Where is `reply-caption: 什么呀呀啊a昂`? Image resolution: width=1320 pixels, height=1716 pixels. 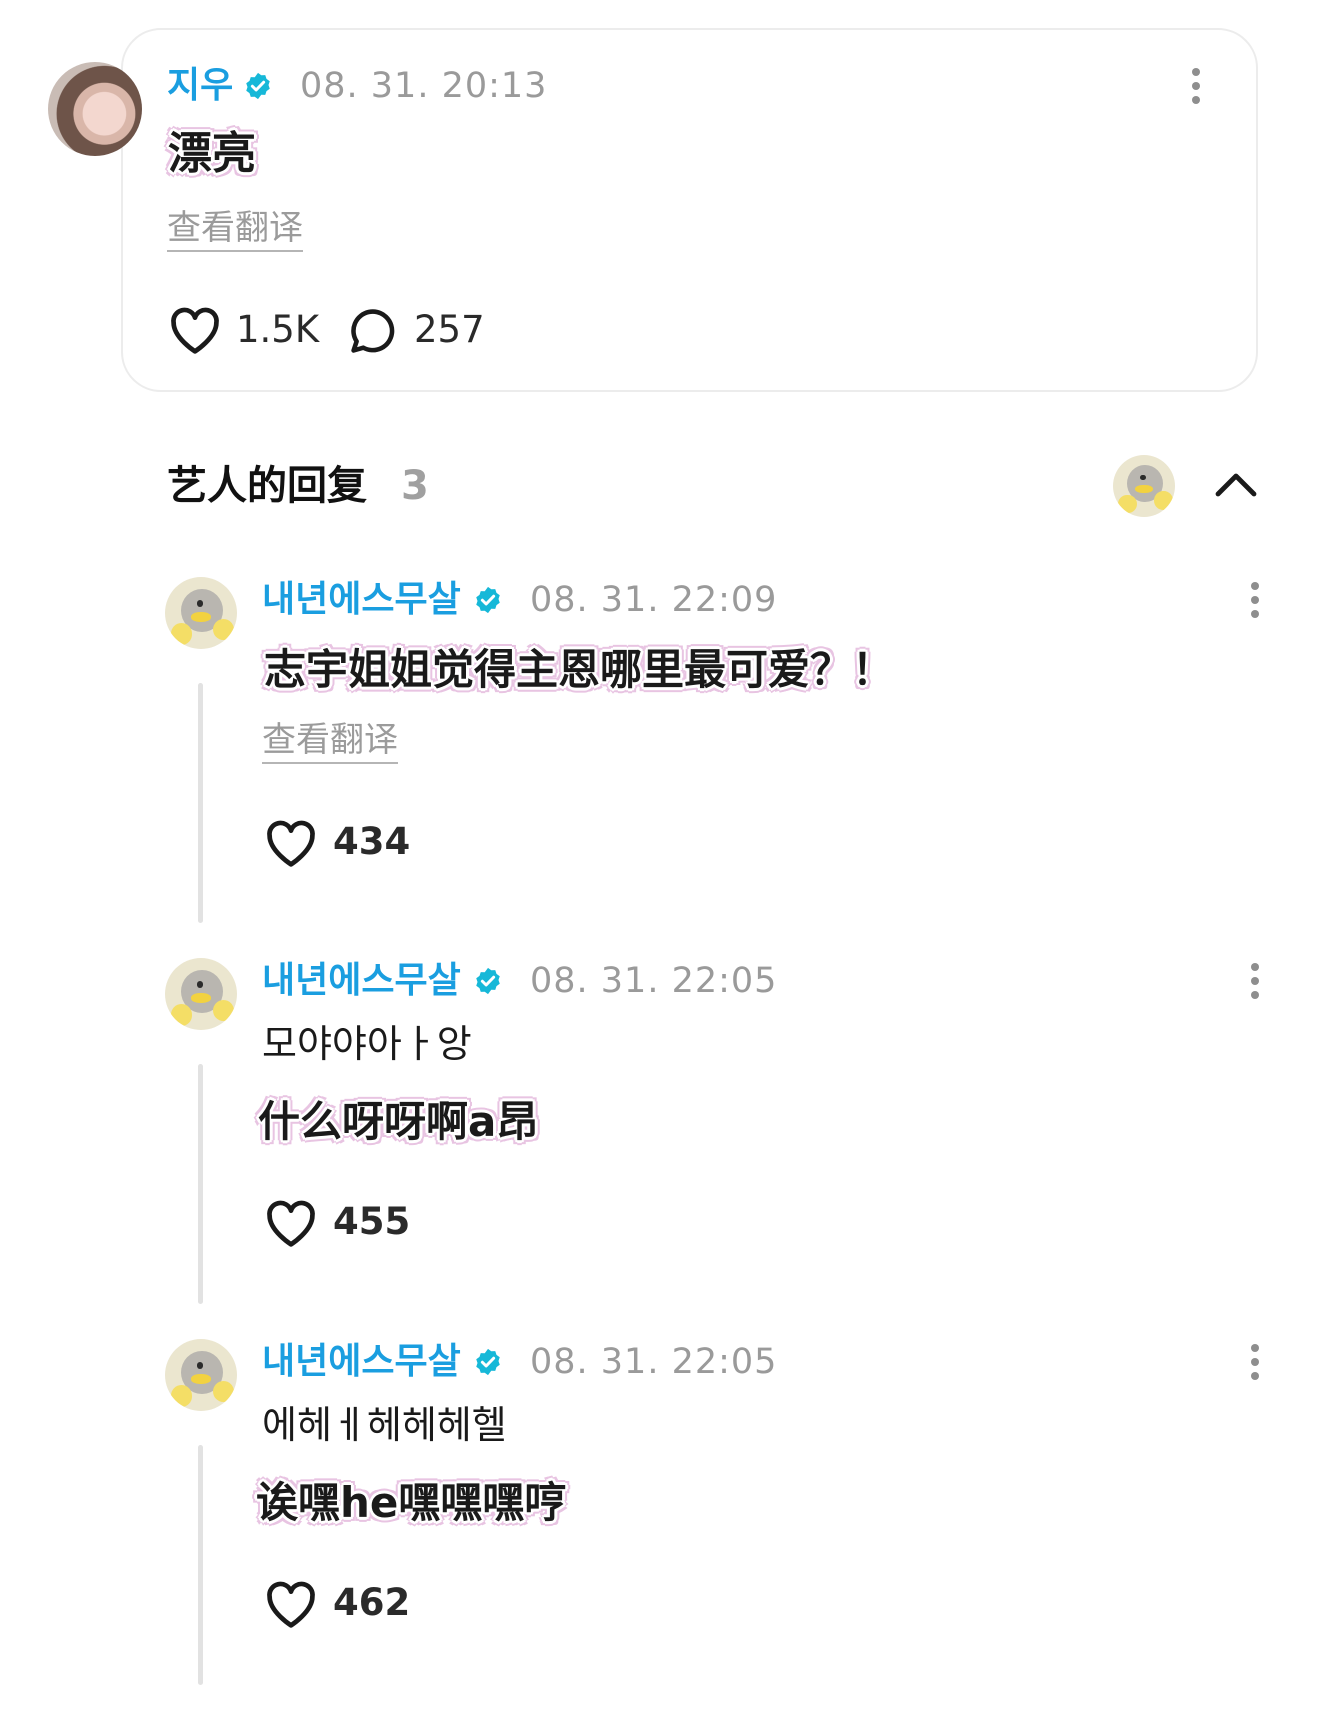
reply-caption: 什么呀呀啊a昂 is located at coordinates (398, 1121).